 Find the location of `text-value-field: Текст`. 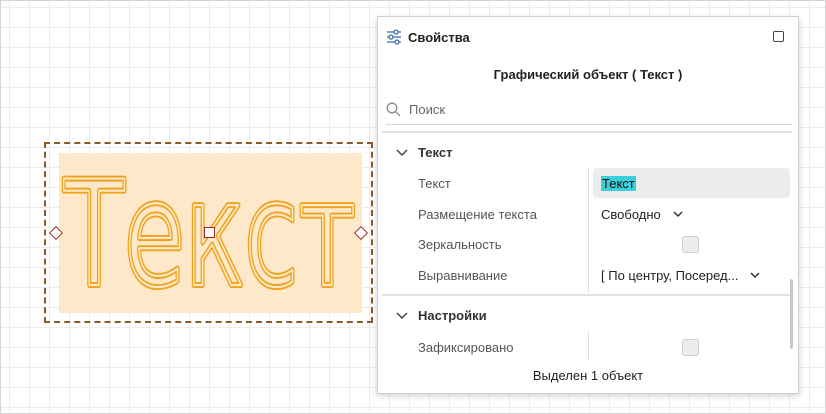

text-value-field: Текст is located at coordinates (691, 183).